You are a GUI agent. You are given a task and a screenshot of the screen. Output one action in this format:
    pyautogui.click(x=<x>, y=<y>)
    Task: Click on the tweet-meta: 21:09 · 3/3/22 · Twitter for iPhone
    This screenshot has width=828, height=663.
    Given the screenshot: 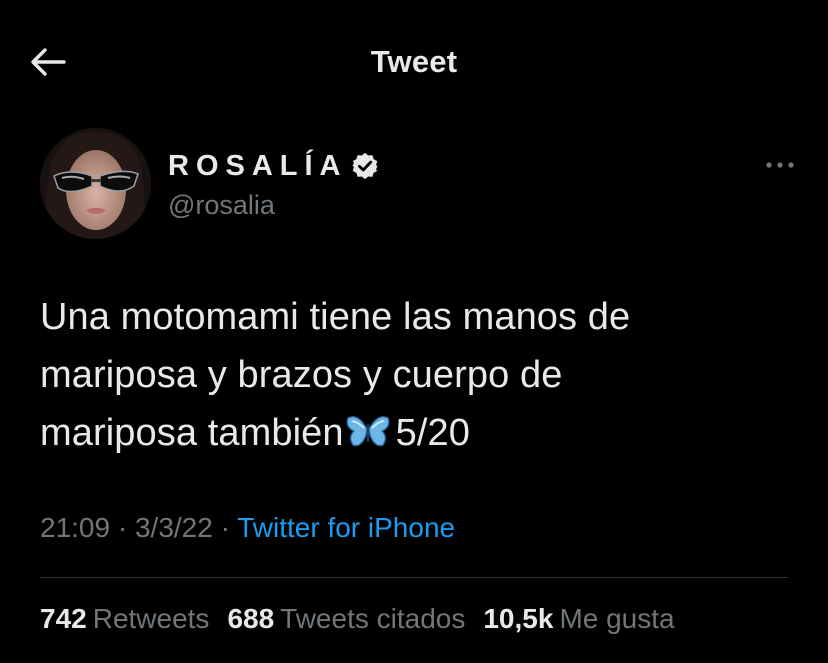 What is the action you would take?
    pyautogui.click(x=247, y=528)
    